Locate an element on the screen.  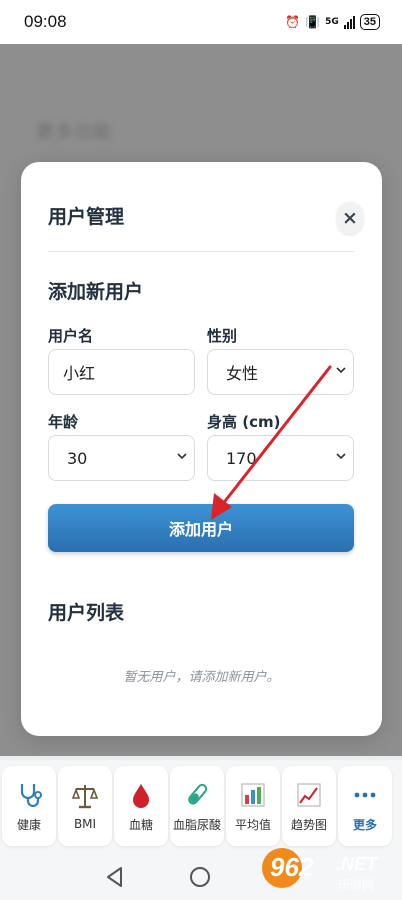
height-select: 170 is located at coordinates (280, 458).